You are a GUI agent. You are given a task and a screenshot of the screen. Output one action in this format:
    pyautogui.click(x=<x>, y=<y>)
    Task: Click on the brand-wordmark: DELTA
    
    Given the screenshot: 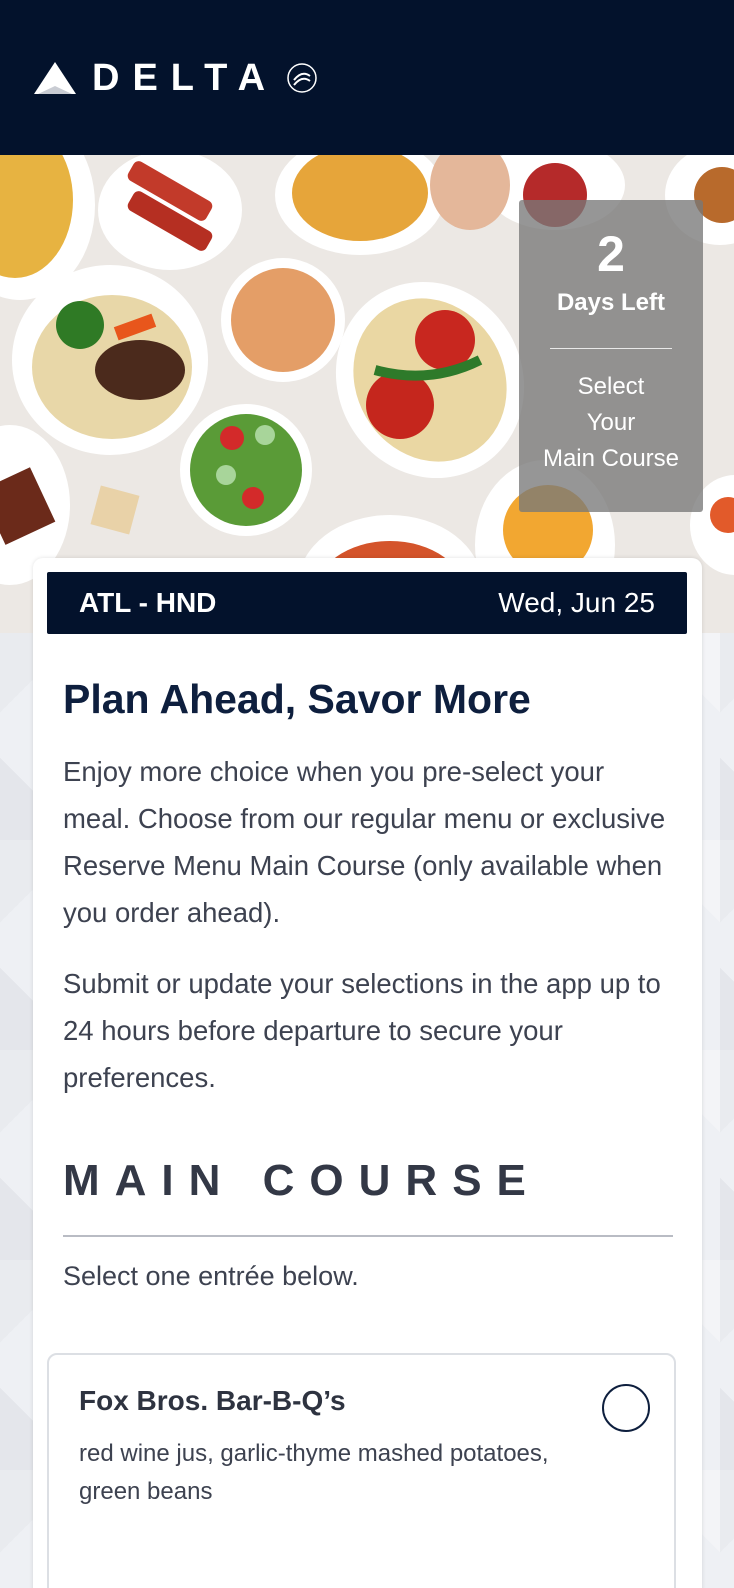 What is the action you would take?
    pyautogui.click(x=185, y=78)
    